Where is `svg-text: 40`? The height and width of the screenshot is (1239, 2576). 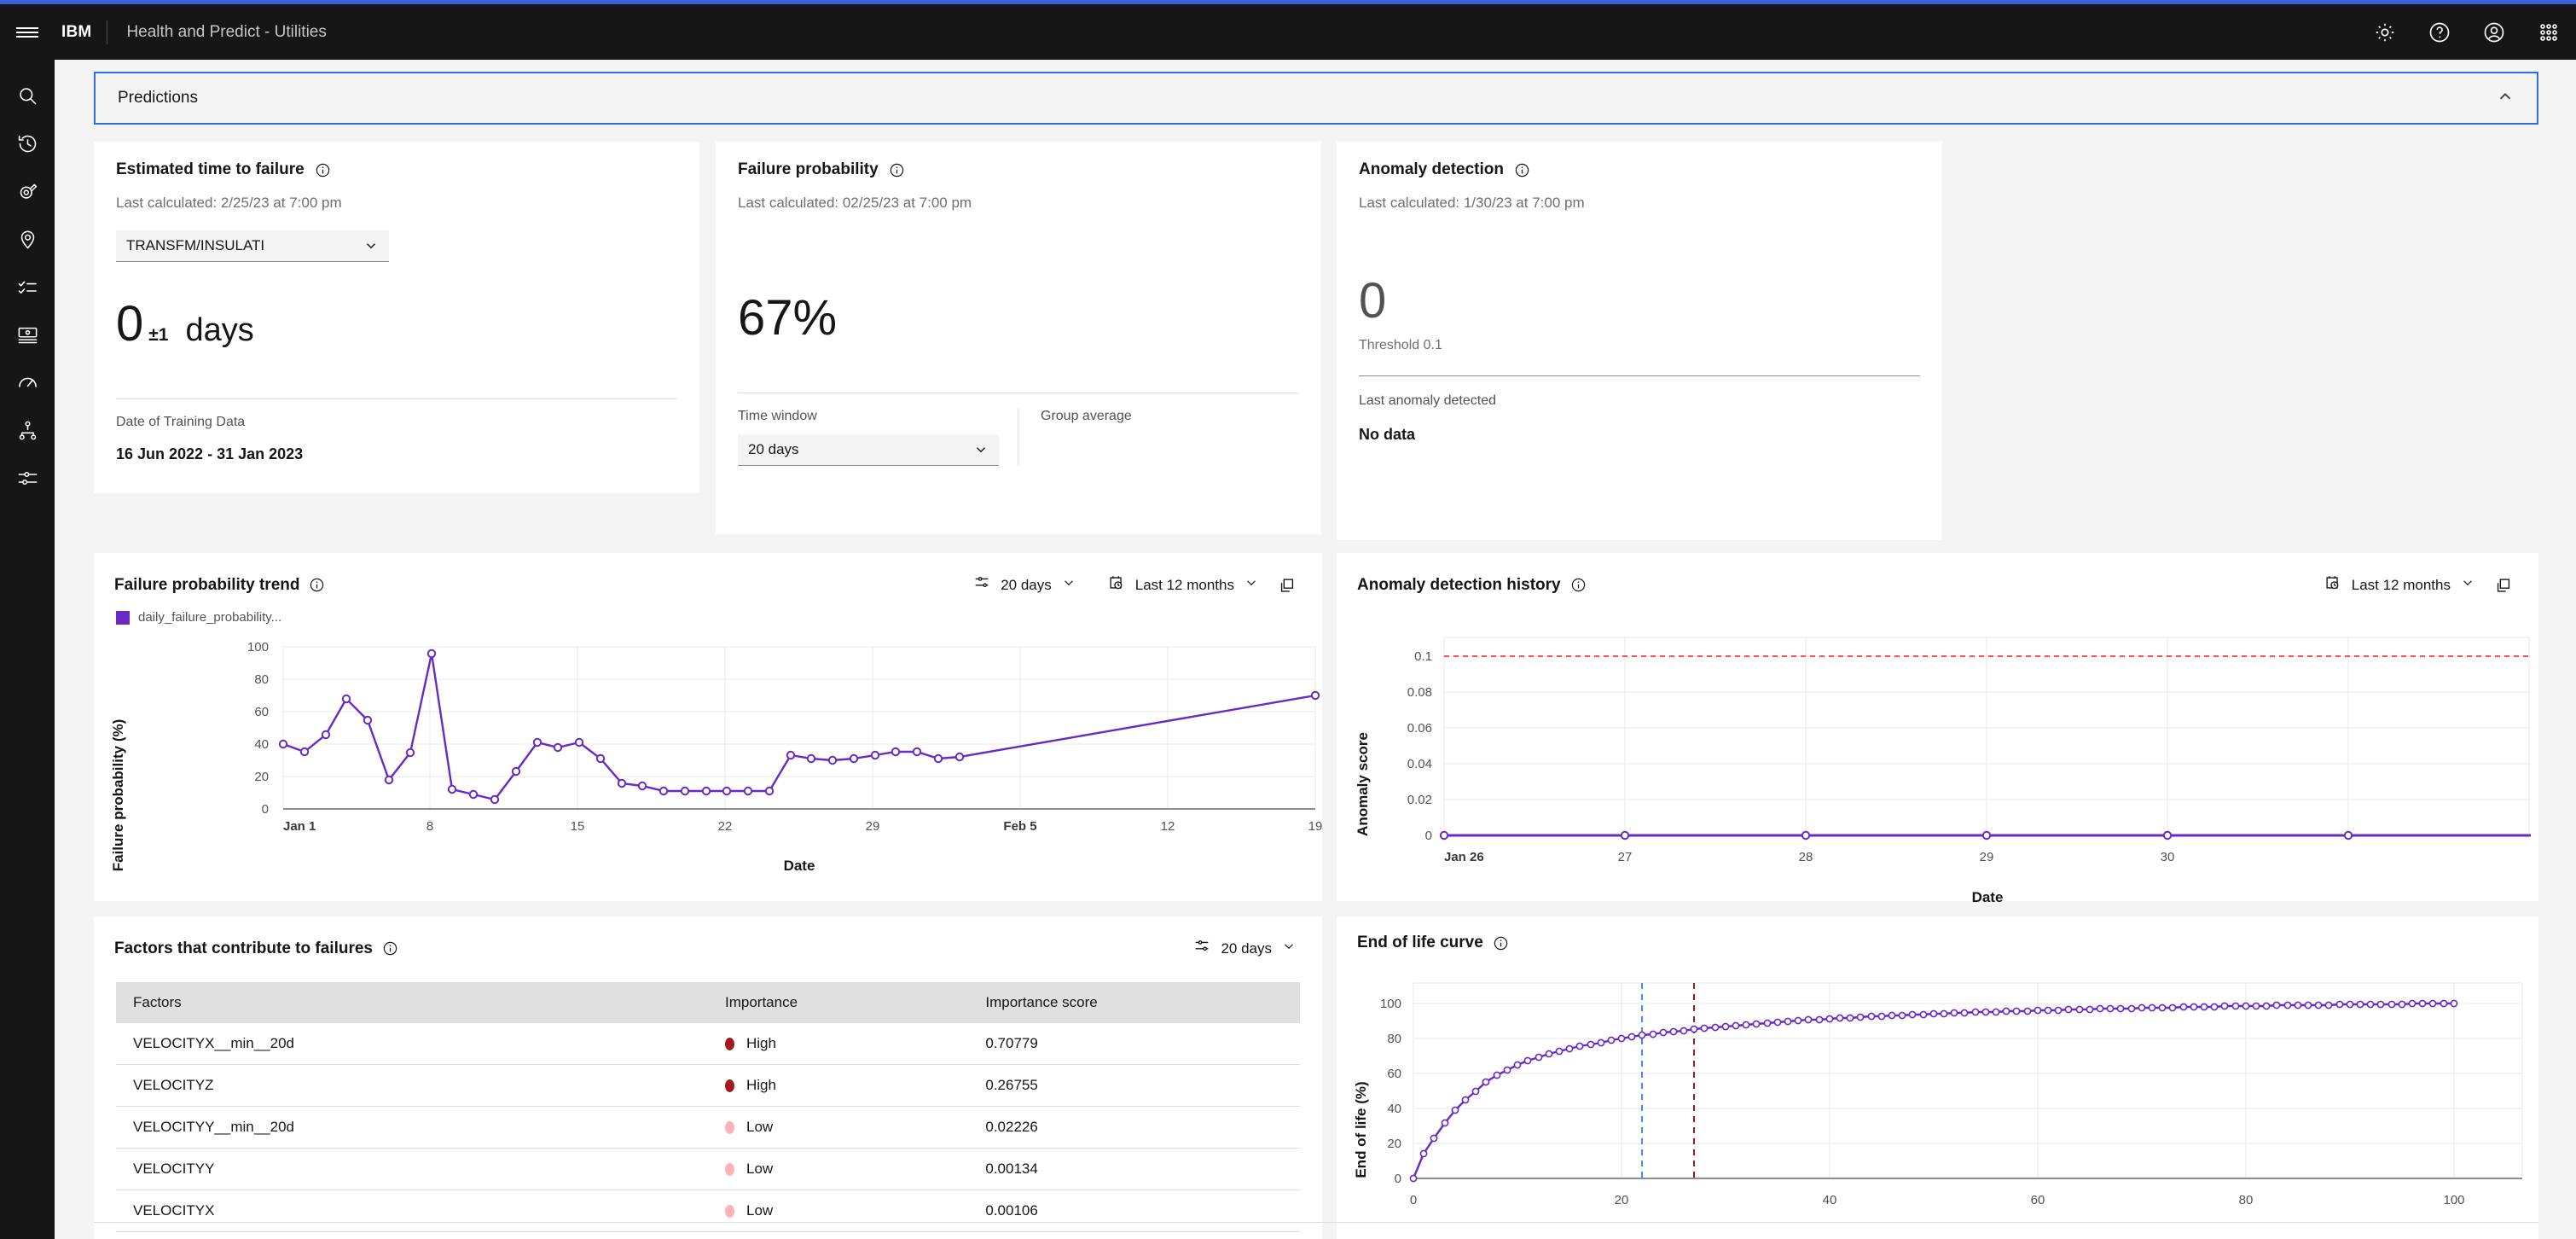
svg-text: 40 is located at coordinates (261, 744).